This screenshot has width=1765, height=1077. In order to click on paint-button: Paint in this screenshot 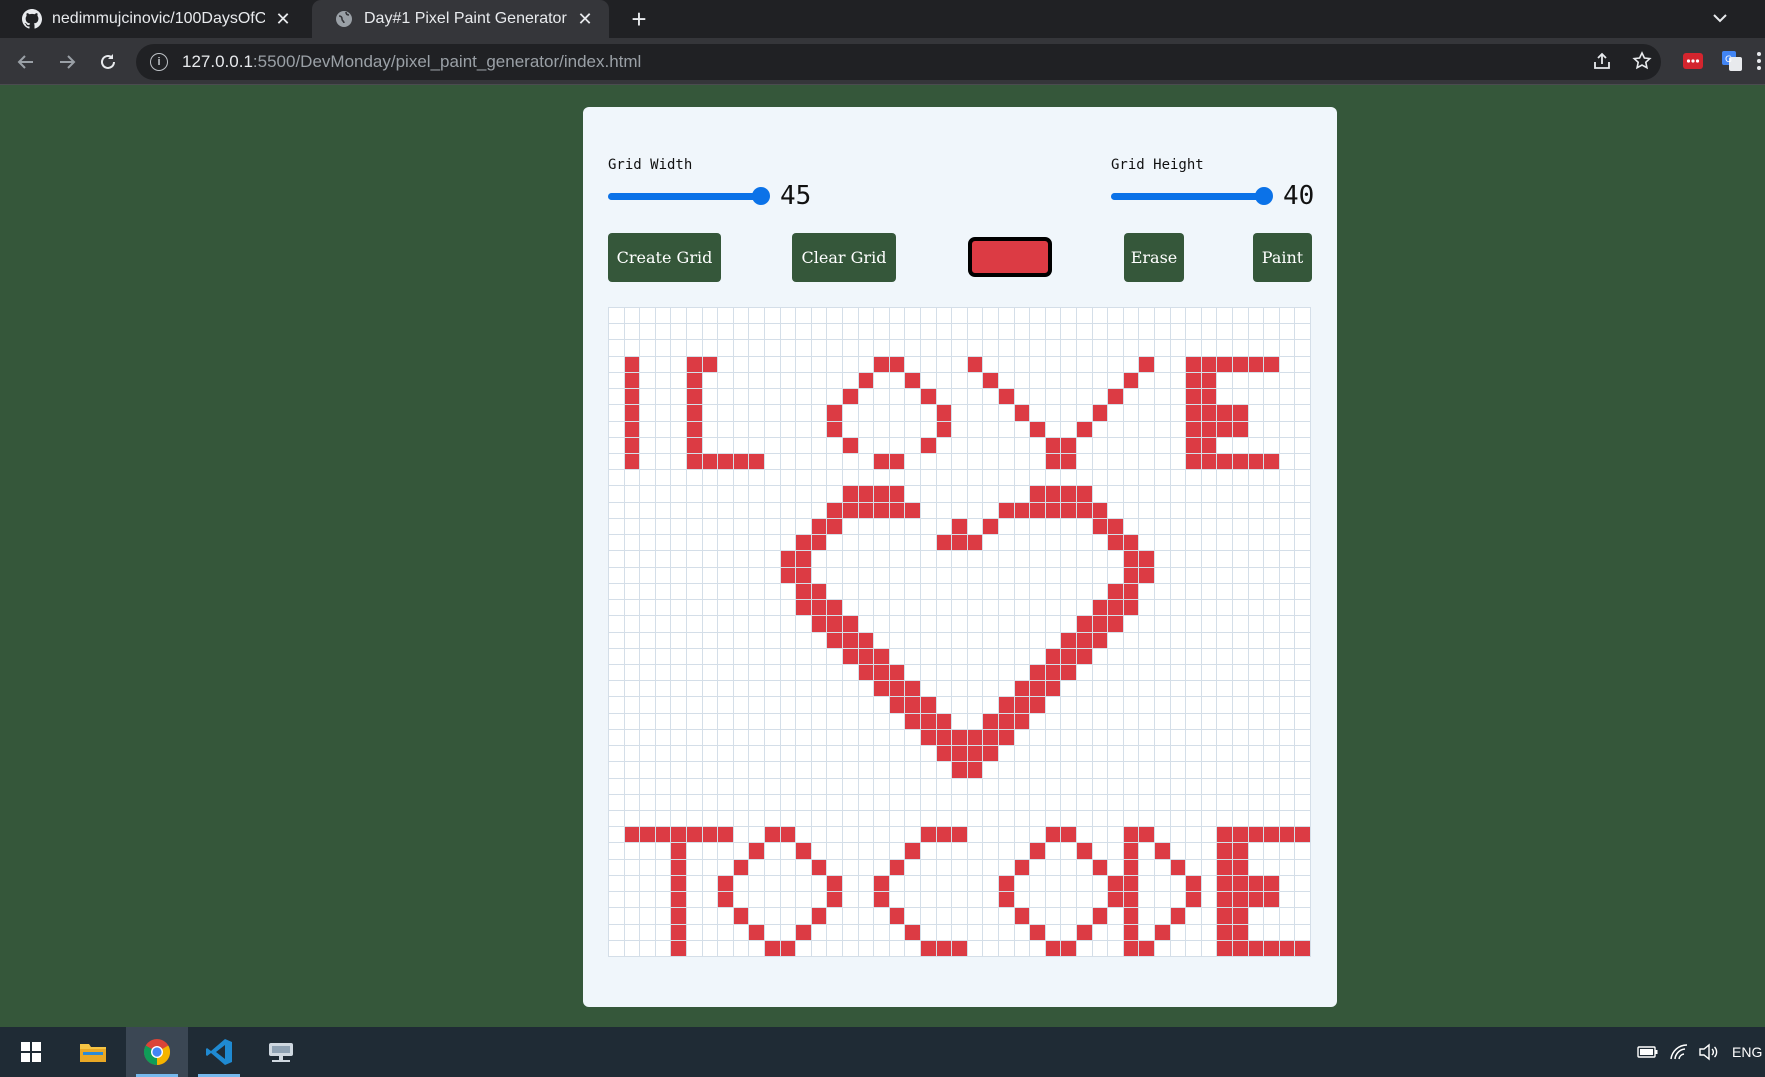, I will do `click(1282, 257)`.